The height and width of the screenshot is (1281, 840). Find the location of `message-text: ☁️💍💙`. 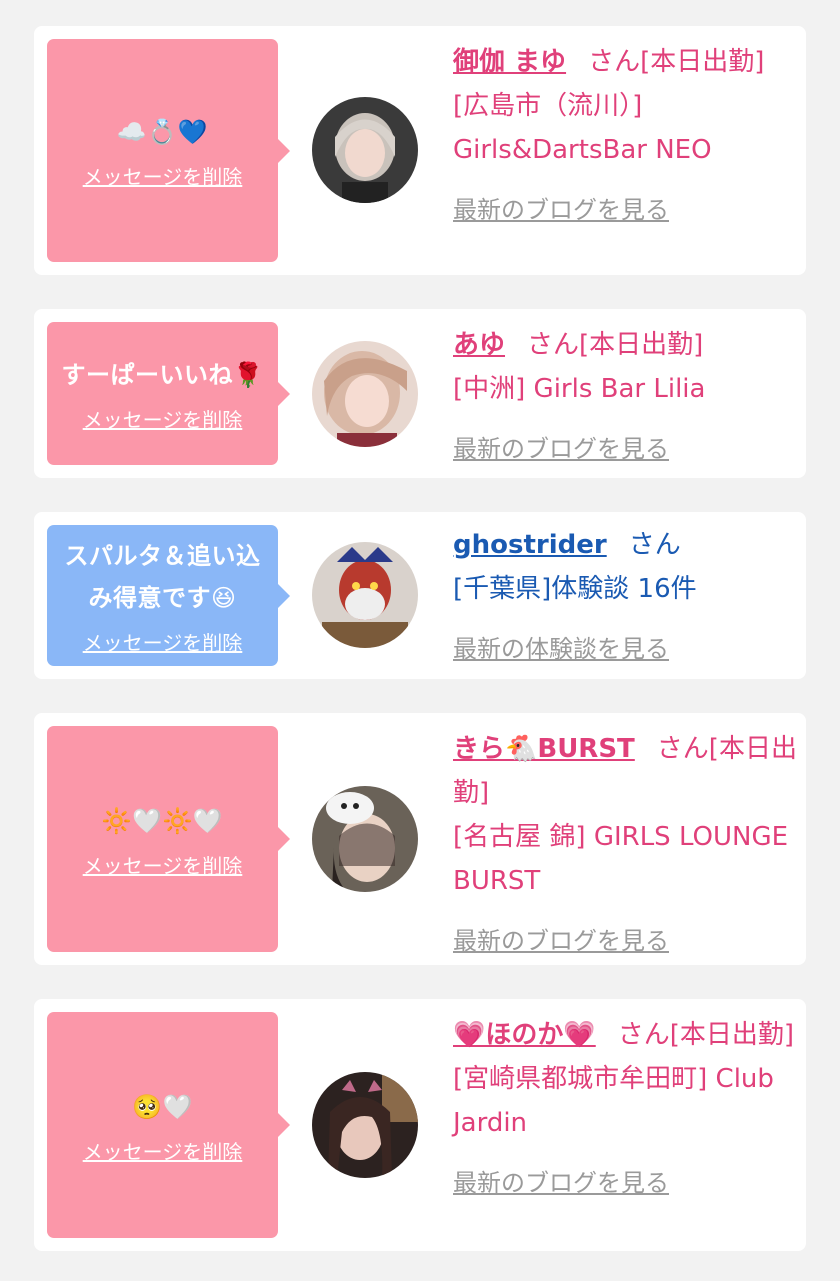

message-text: ☁️💍💙 is located at coordinates (162, 132).